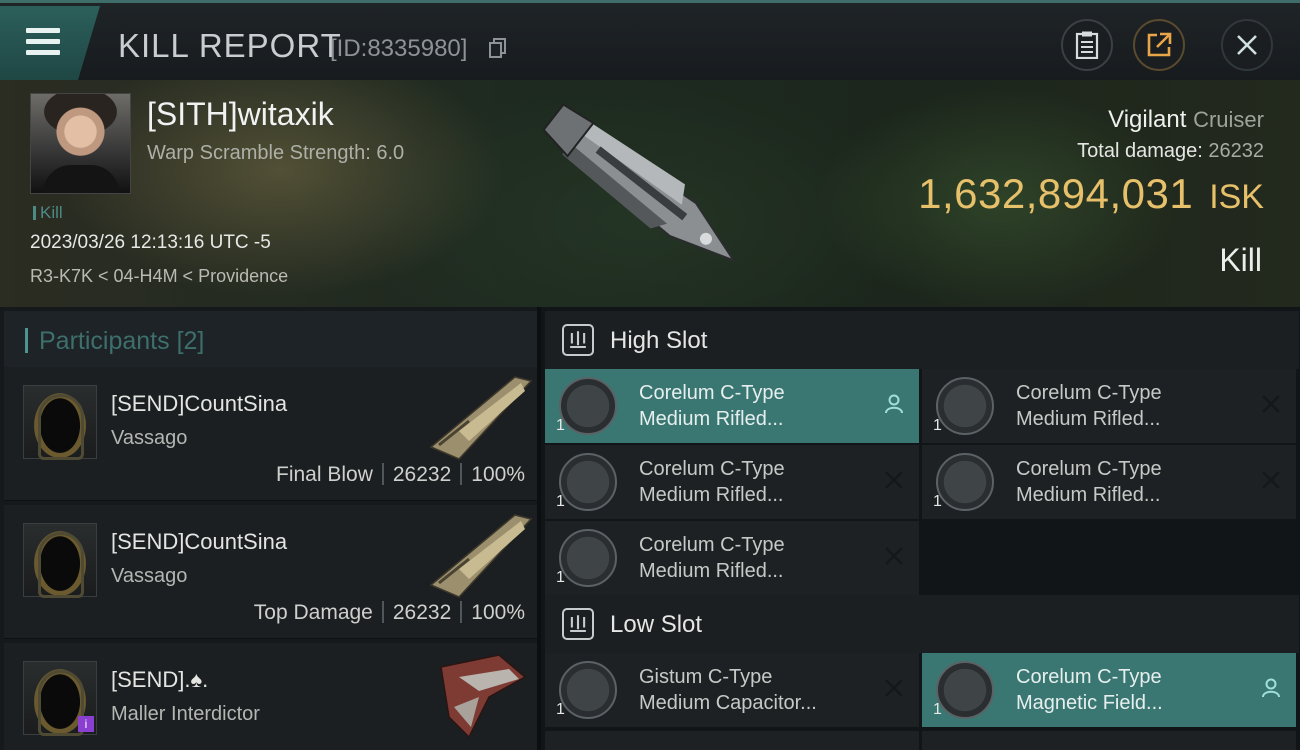  I want to click on isk-value: 1,632,894,031, so click(1056, 193).